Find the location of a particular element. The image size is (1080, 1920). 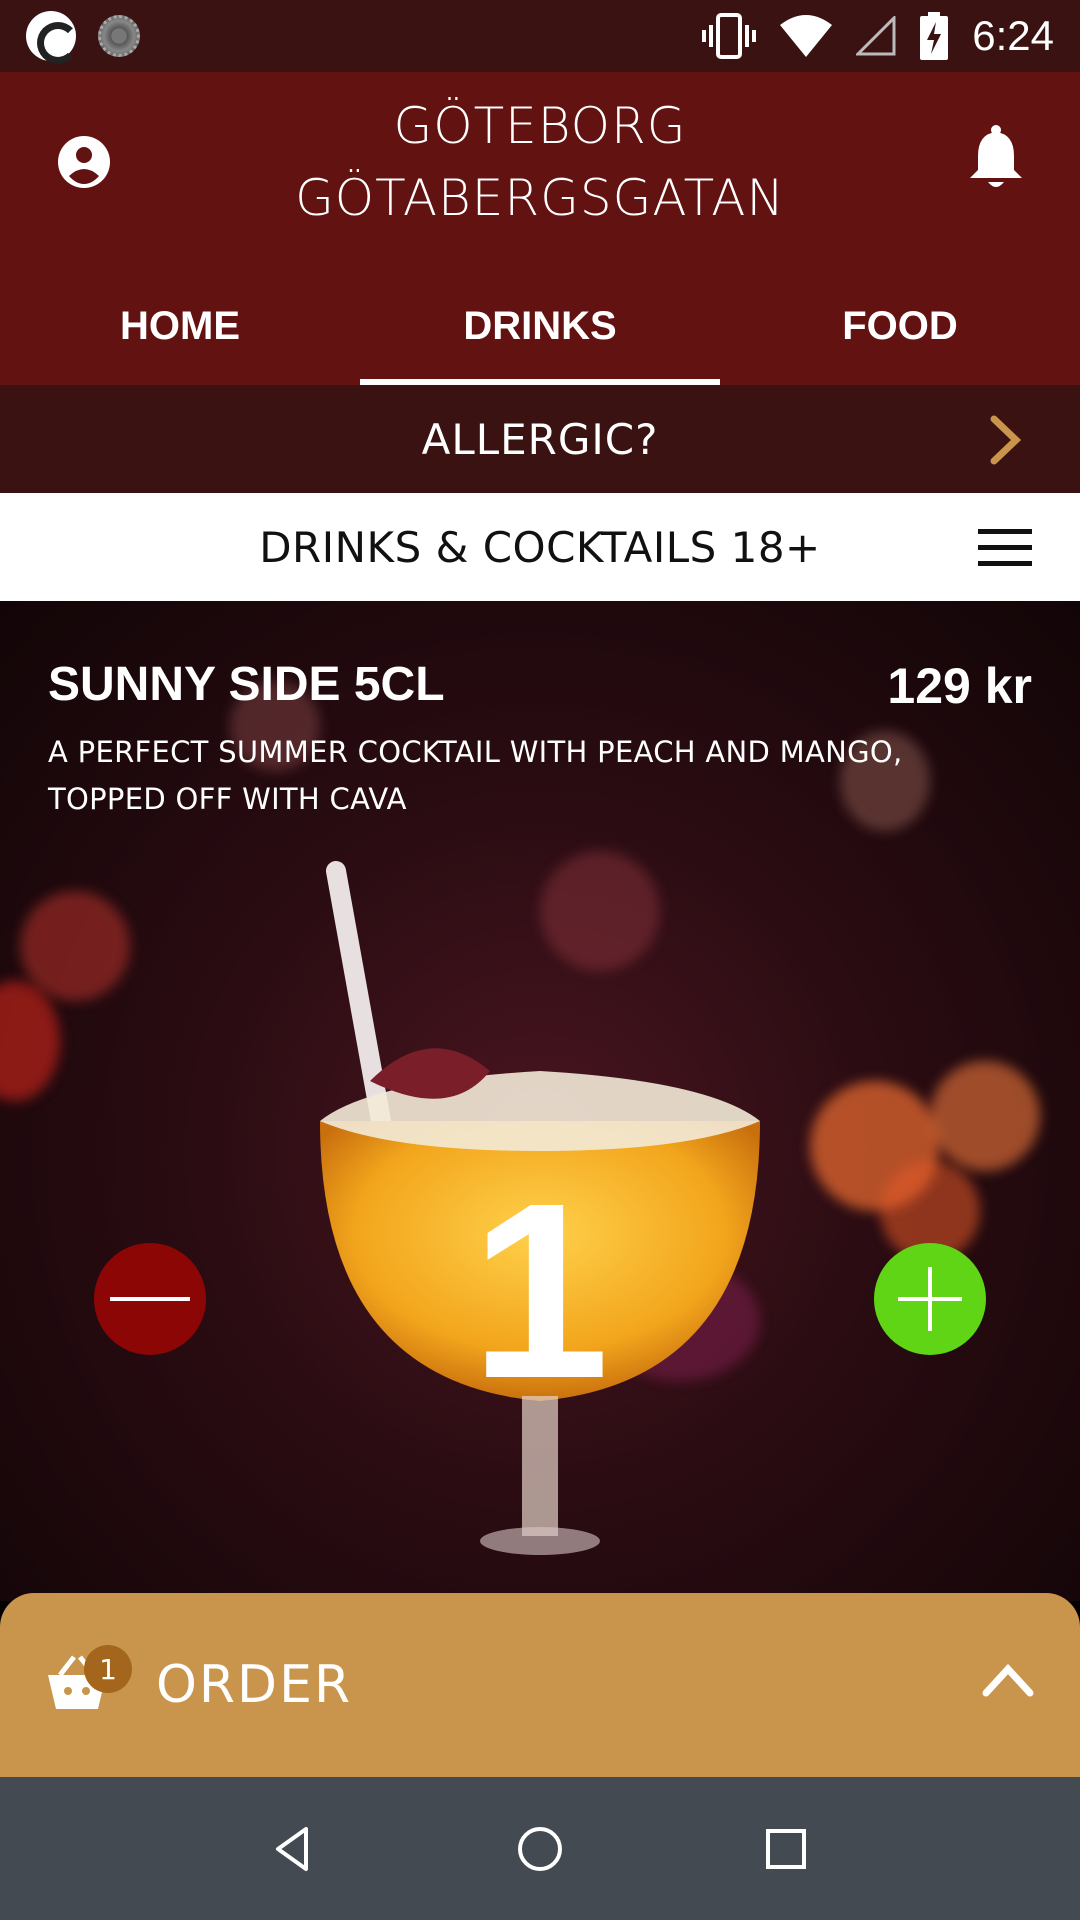

location-street: GÖTABERGSGATAN is located at coordinates (540, 198).